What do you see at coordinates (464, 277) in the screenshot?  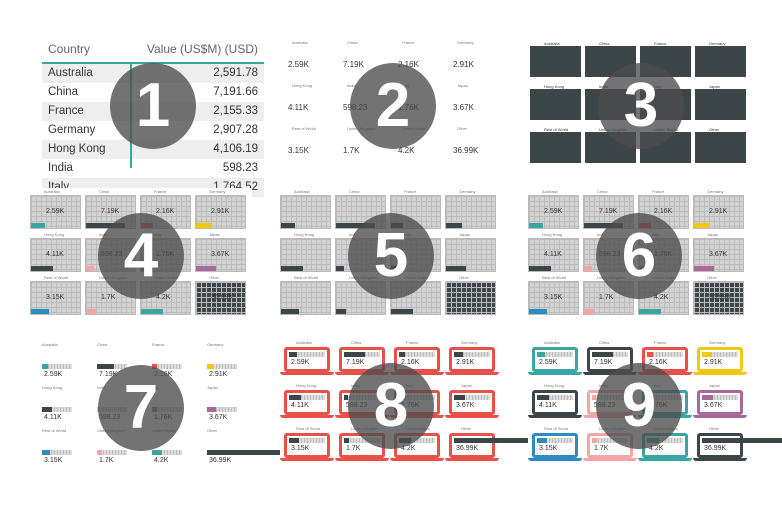 I see `country-label: Other` at bounding box center [464, 277].